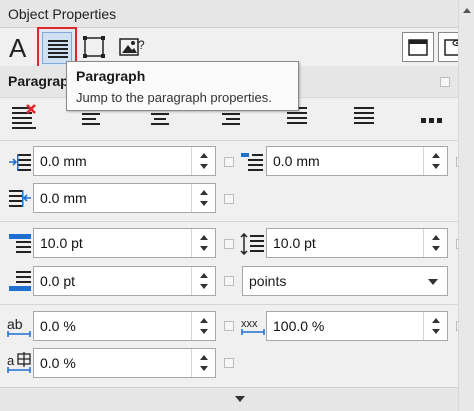 This screenshot has width=474, height=411. I want to click on panel-title-bar: Object Properties, so click(237, 14).